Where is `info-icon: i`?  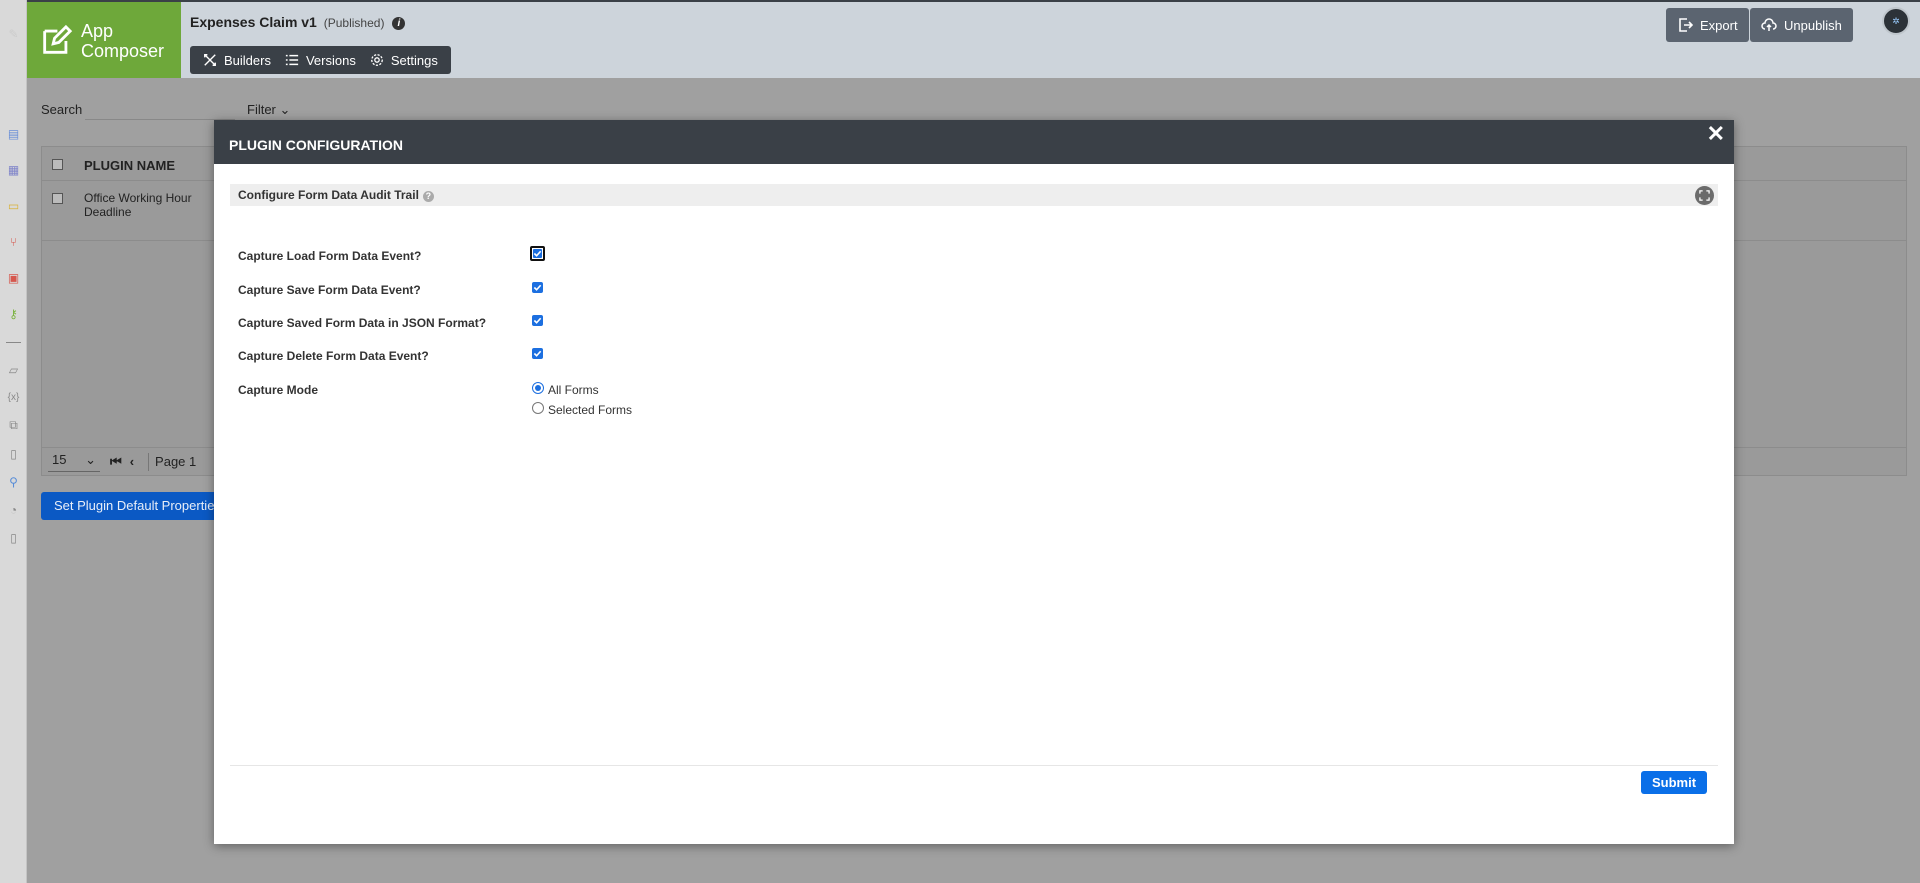 info-icon: i is located at coordinates (399, 23).